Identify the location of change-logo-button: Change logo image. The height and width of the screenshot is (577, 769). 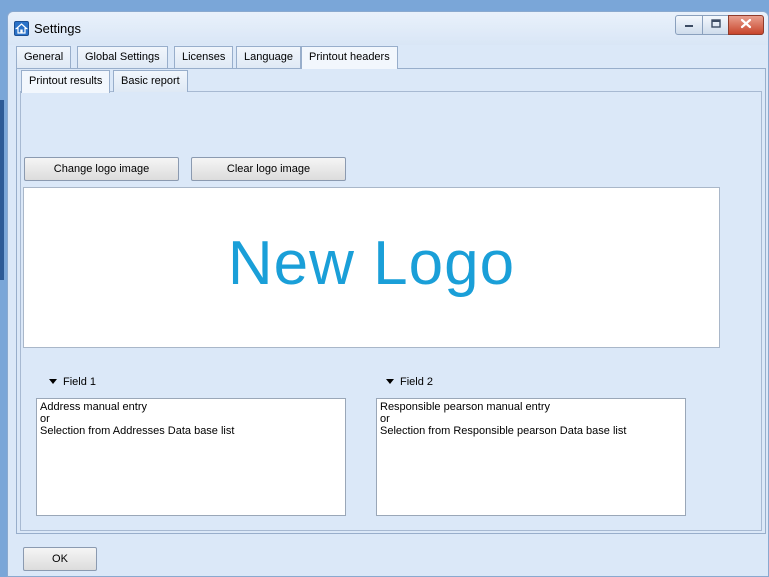
(101, 169).